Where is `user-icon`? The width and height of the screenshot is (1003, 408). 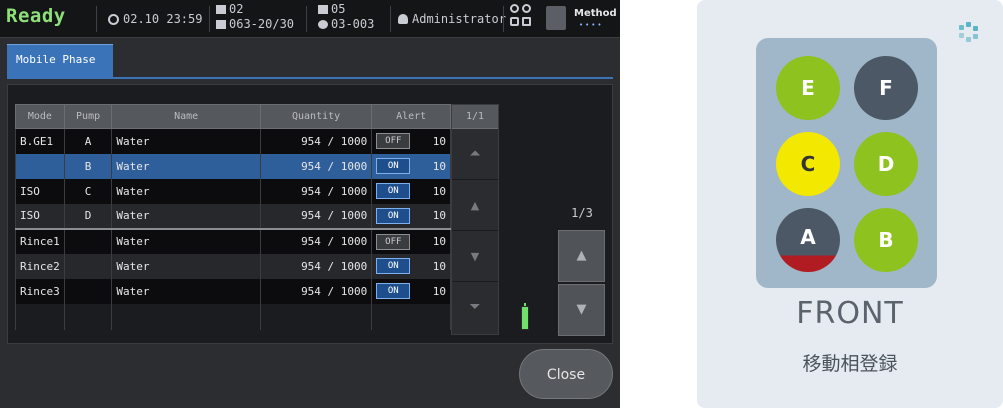 user-icon is located at coordinates (403, 19).